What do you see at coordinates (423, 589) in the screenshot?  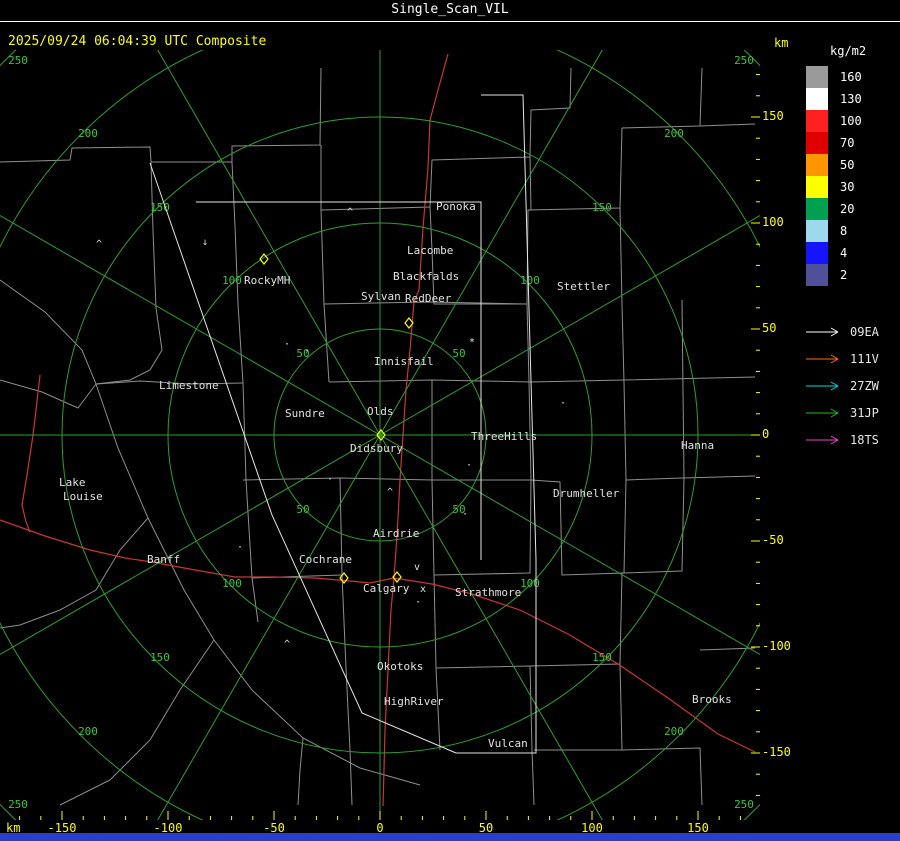 I see `map-marker: x` at bounding box center [423, 589].